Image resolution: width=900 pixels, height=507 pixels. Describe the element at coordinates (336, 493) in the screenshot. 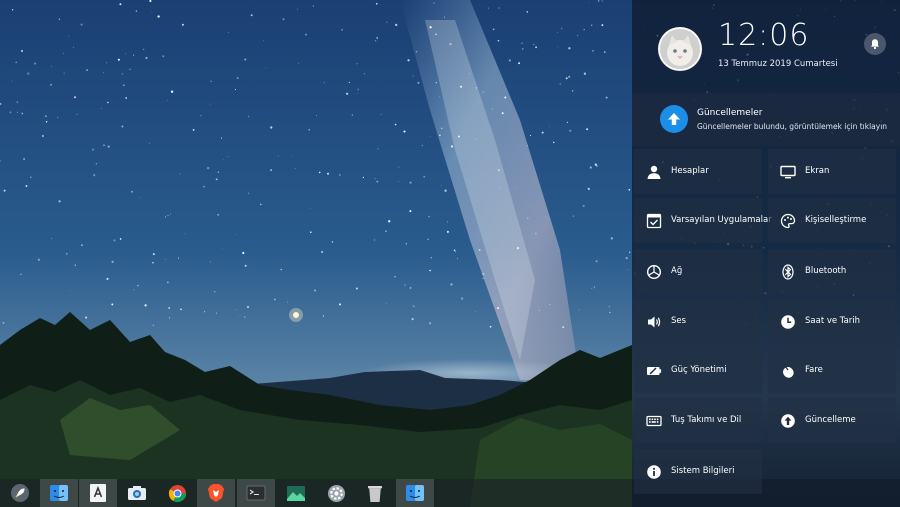

I see `dock-system-settings` at that location.